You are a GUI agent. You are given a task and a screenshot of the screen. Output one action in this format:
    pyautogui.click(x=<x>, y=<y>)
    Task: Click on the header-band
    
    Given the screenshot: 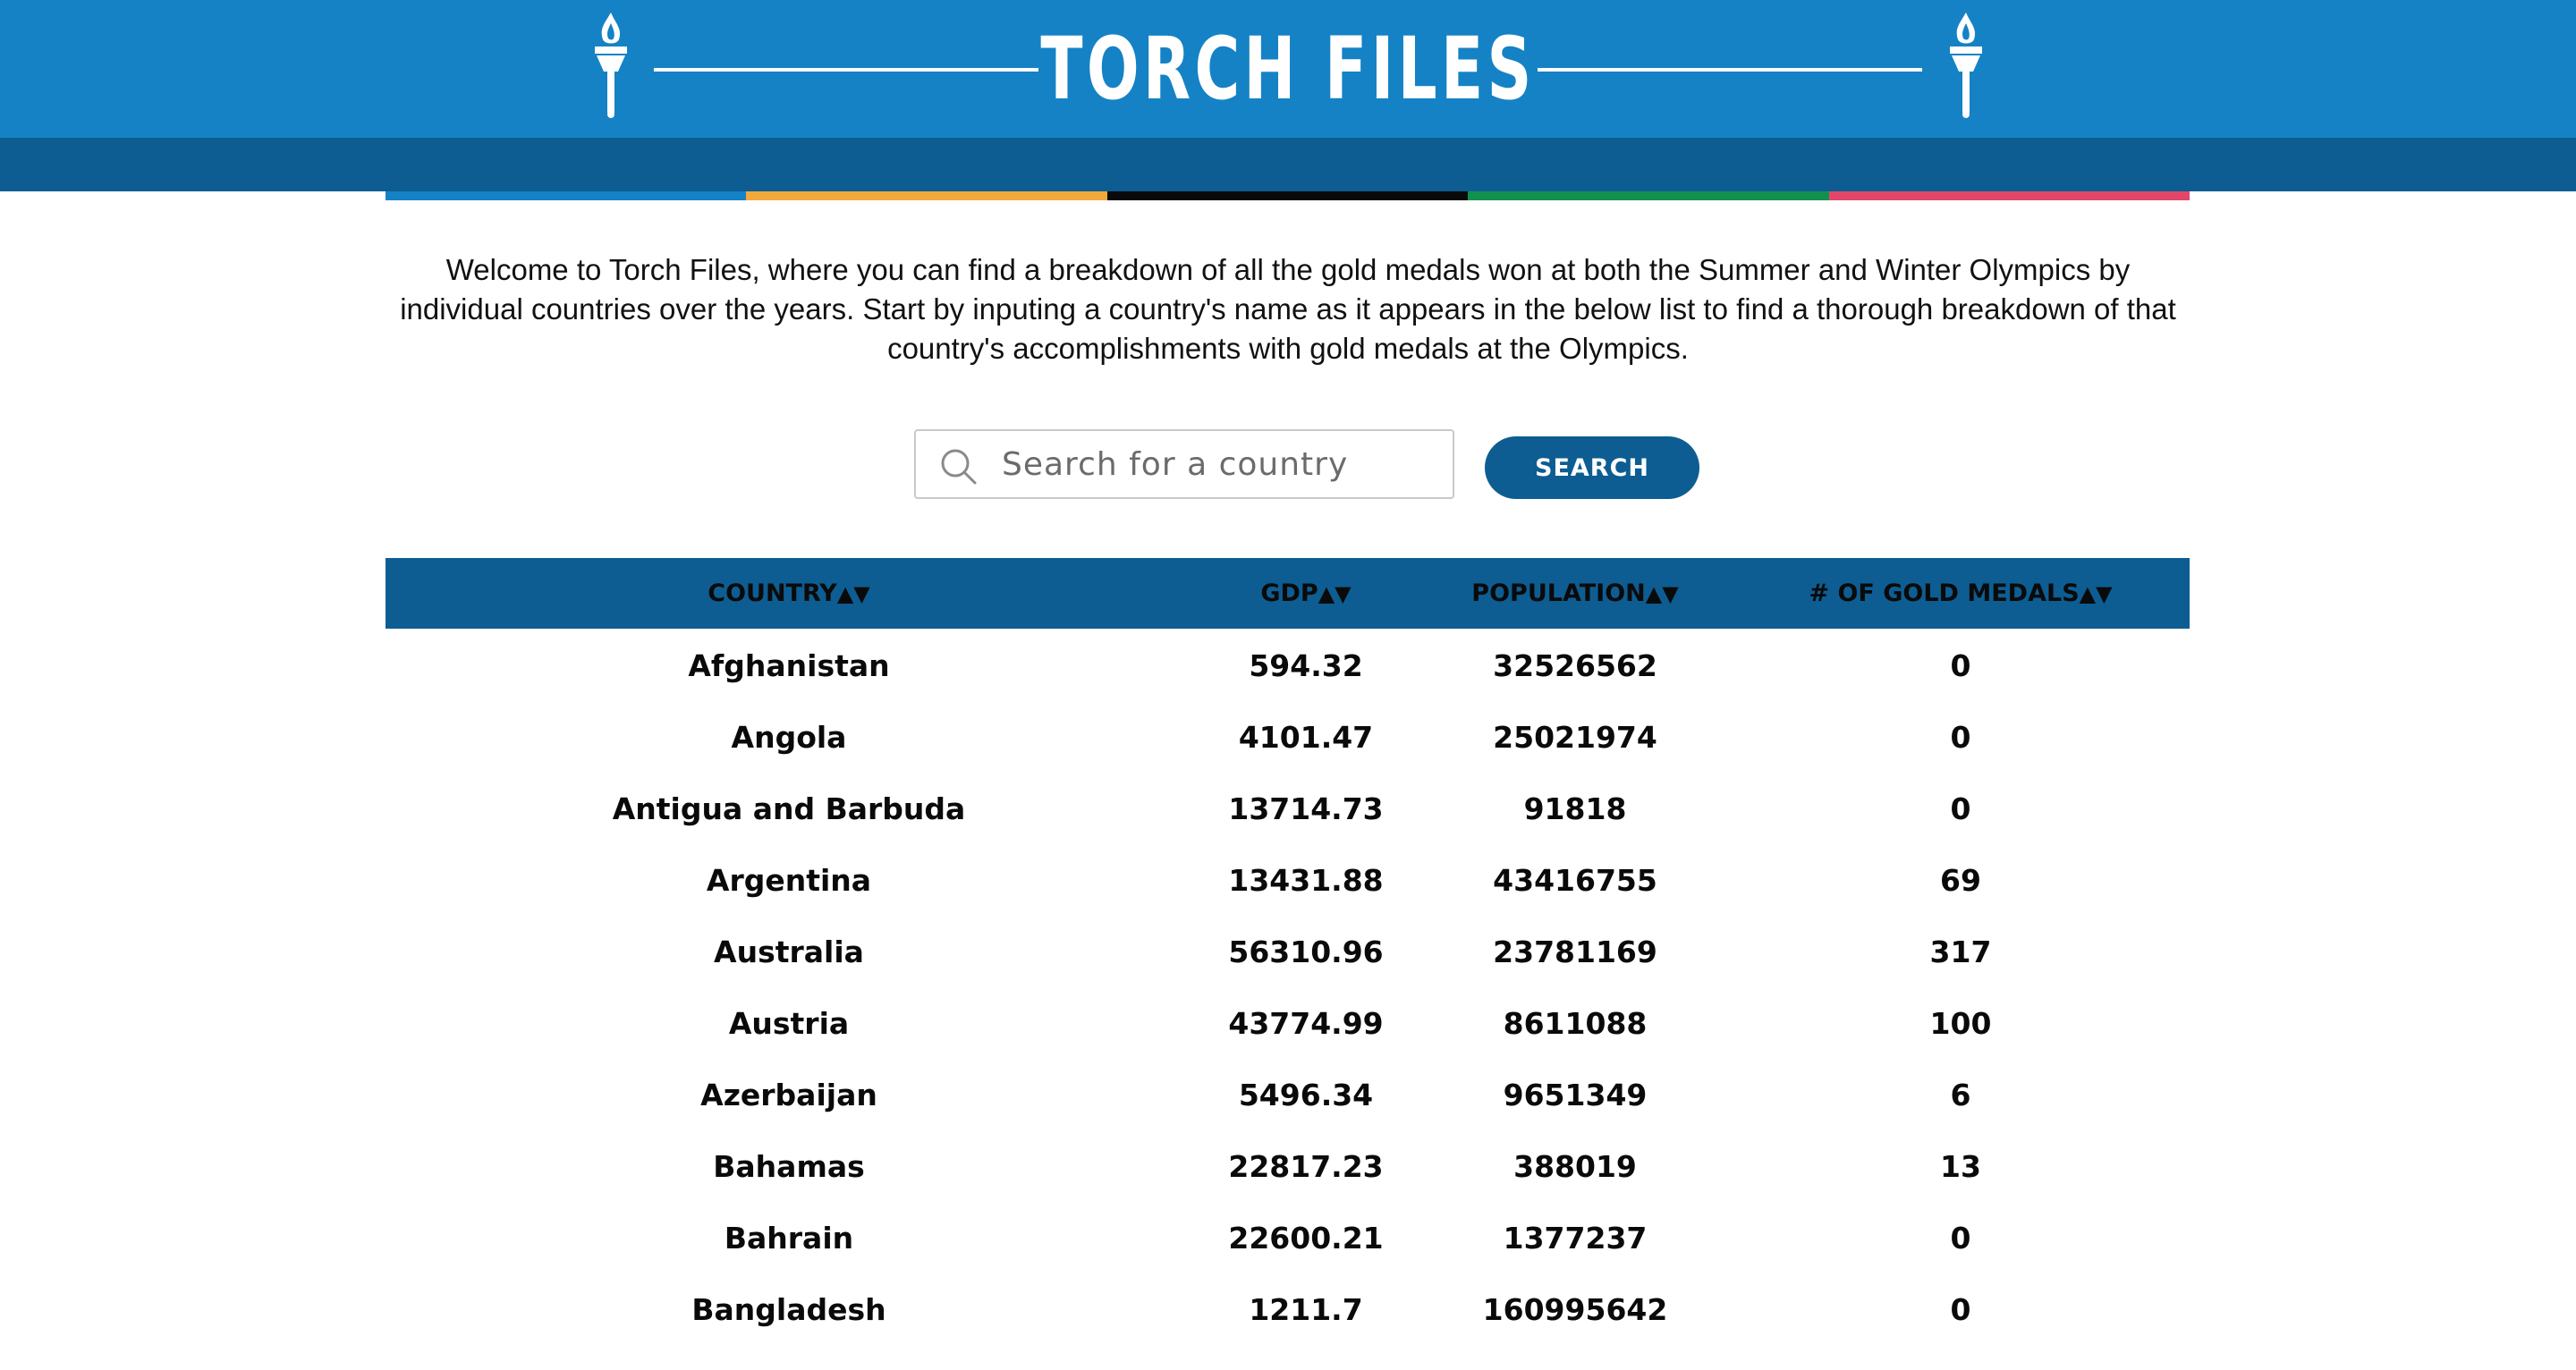 What is the action you would take?
    pyautogui.click(x=1288, y=164)
    